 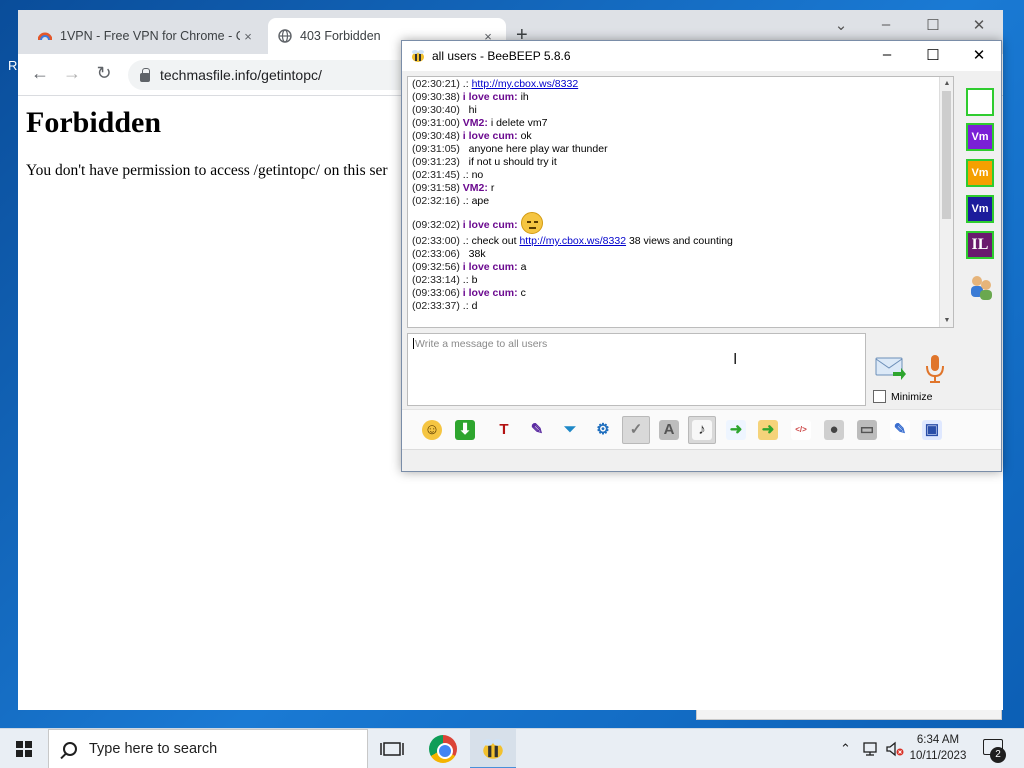 I want to click on chrome-icon, so click(x=443, y=749).